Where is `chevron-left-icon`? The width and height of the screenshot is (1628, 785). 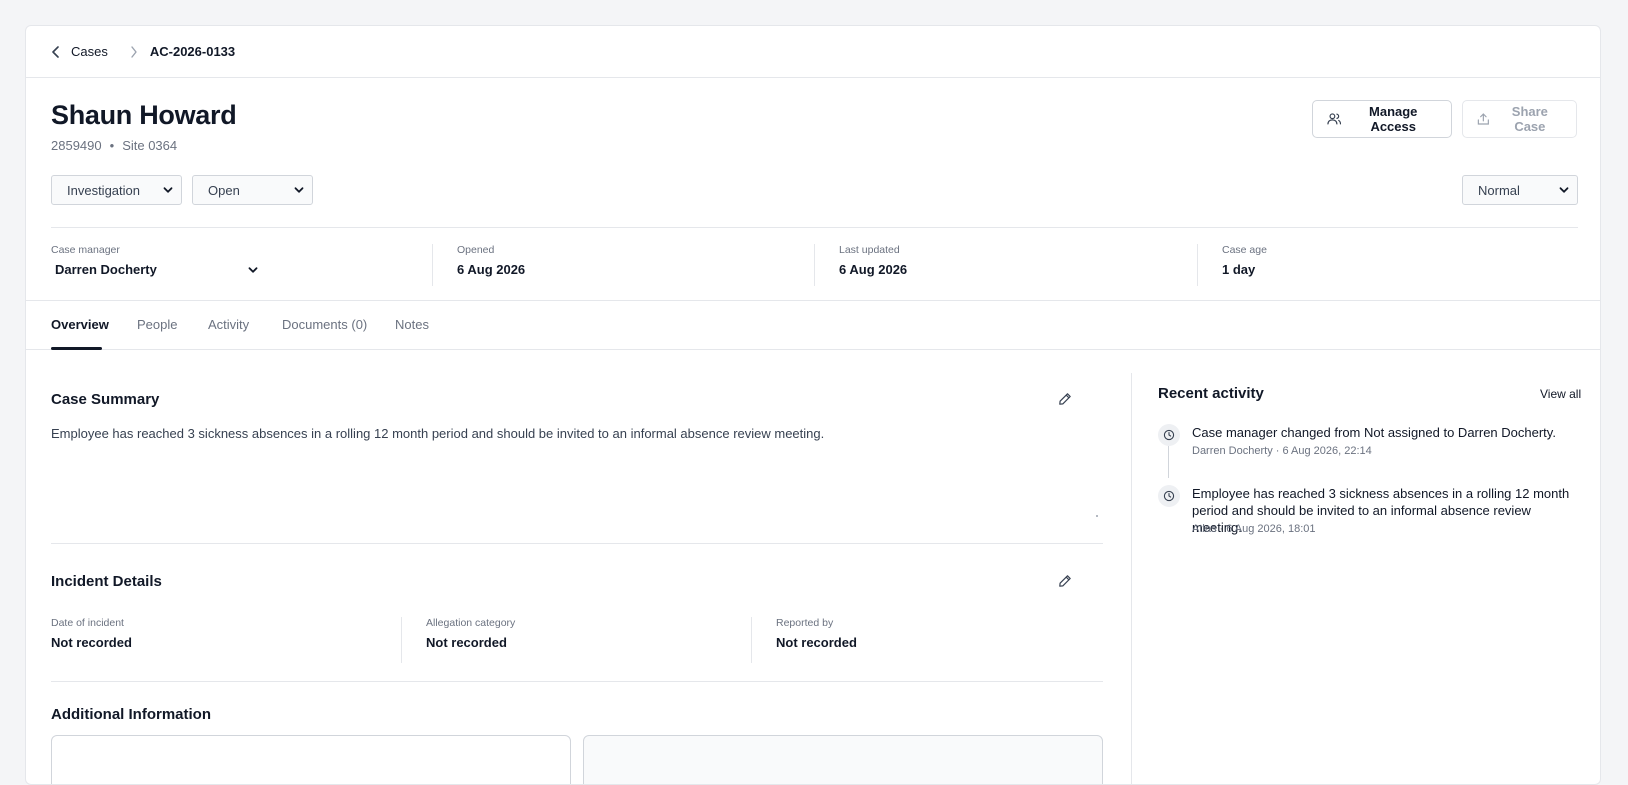 chevron-left-icon is located at coordinates (55, 51).